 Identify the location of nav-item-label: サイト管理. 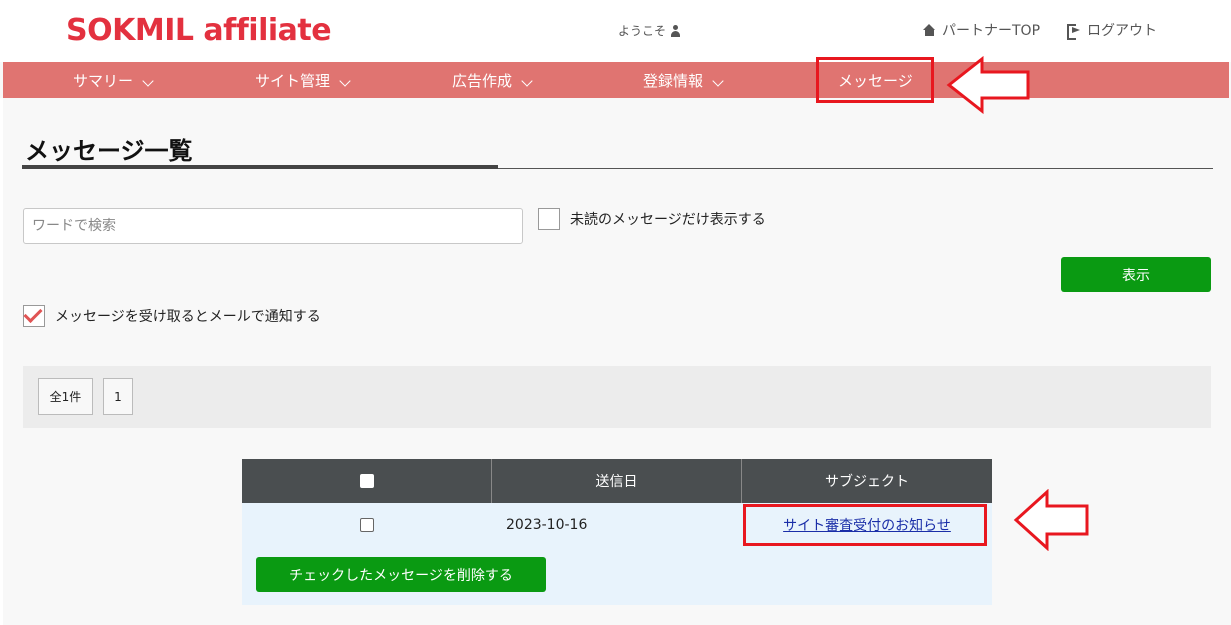
(293, 80).